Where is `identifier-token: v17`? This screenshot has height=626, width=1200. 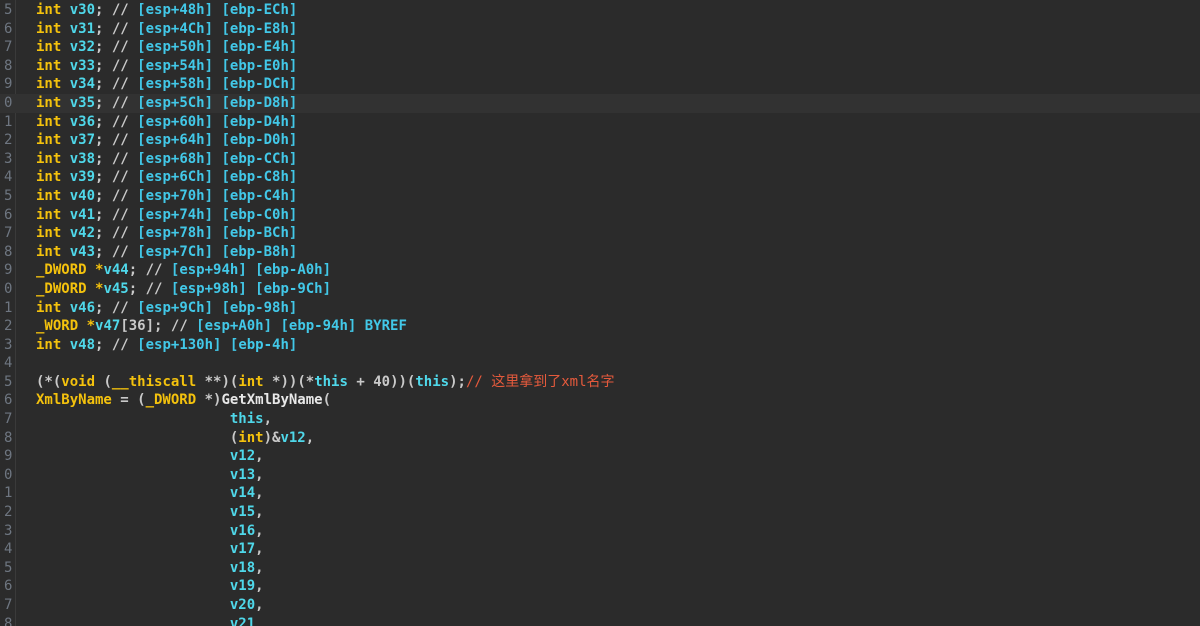 identifier-token: v17 is located at coordinates (242, 549).